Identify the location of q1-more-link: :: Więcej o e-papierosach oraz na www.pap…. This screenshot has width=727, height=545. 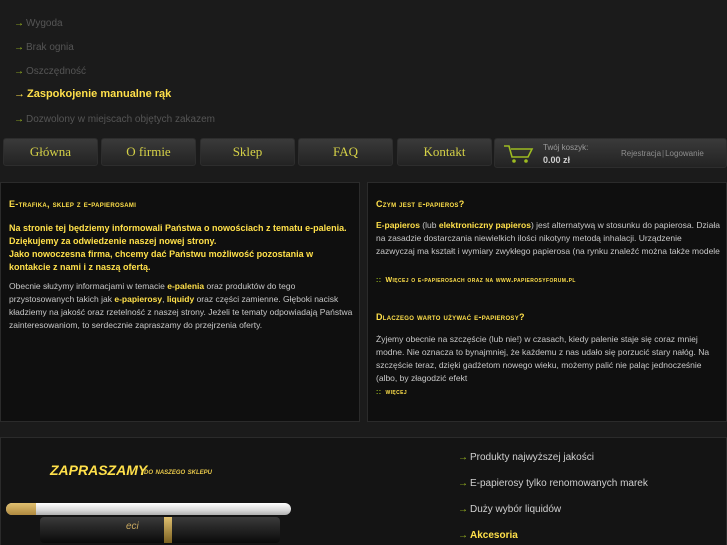
(476, 280).